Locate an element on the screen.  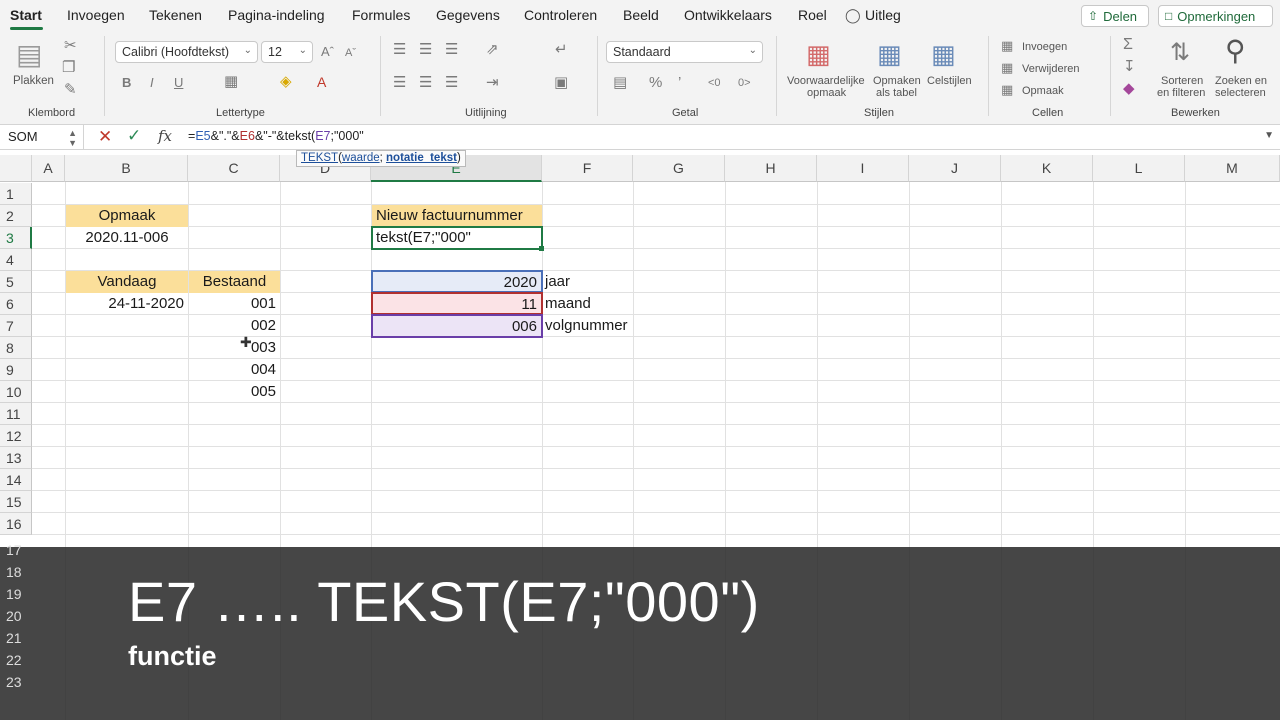
cell-c5: Bestaand is located at coordinates (234, 282).